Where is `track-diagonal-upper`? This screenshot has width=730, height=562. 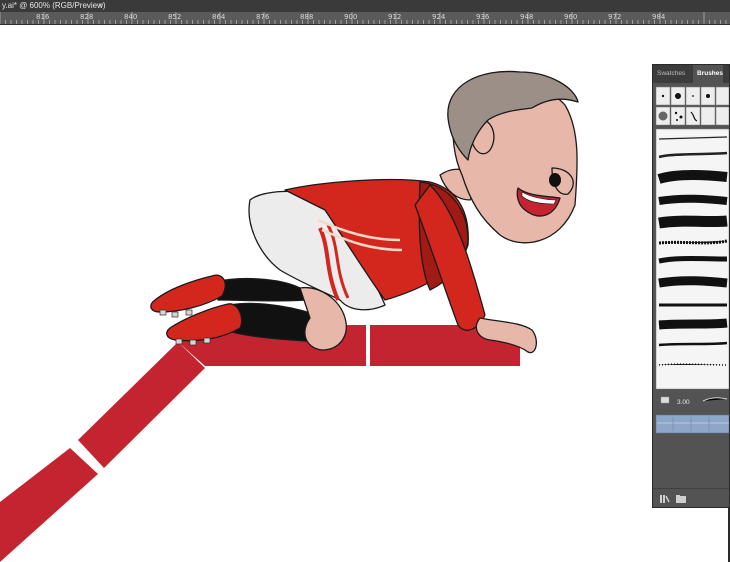
track-diagonal-upper is located at coordinates (141, 405).